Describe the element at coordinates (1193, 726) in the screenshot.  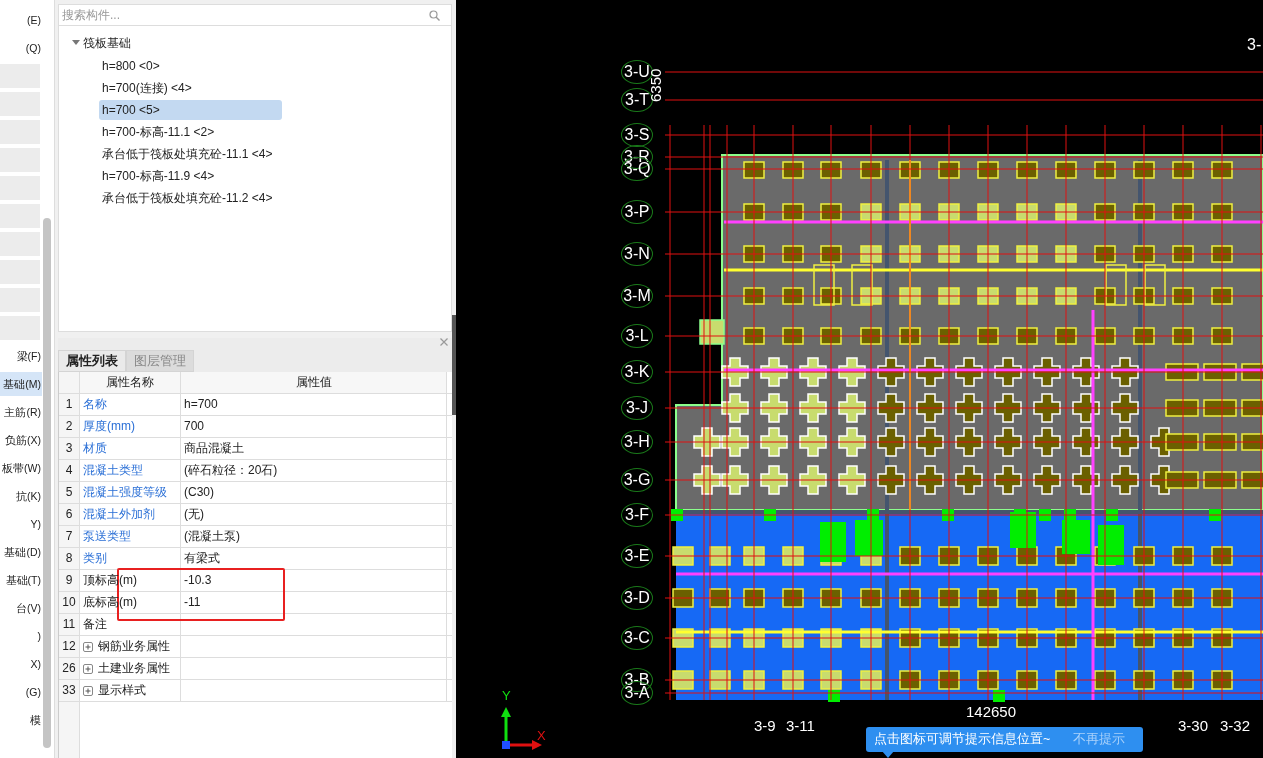
I see `axis-label: 3-30` at that location.